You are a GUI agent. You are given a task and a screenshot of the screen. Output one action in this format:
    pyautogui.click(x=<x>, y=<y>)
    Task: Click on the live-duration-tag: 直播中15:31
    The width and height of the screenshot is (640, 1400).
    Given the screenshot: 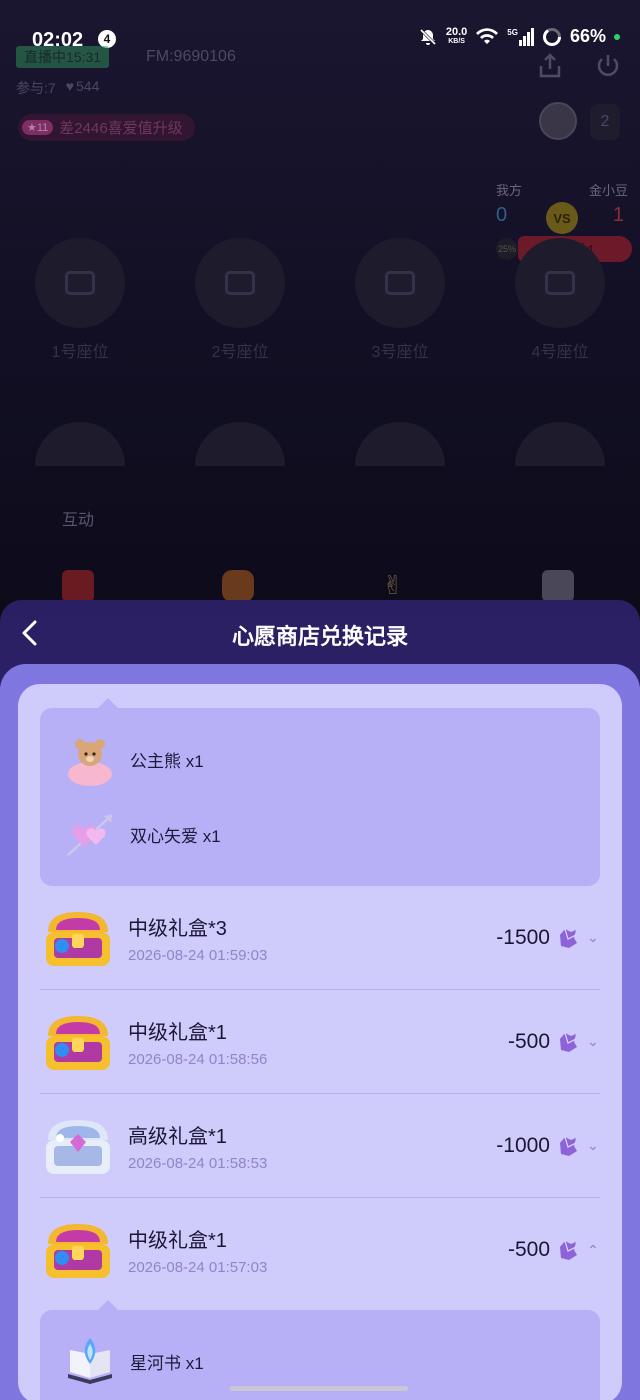 What is the action you would take?
    pyautogui.click(x=63, y=57)
    